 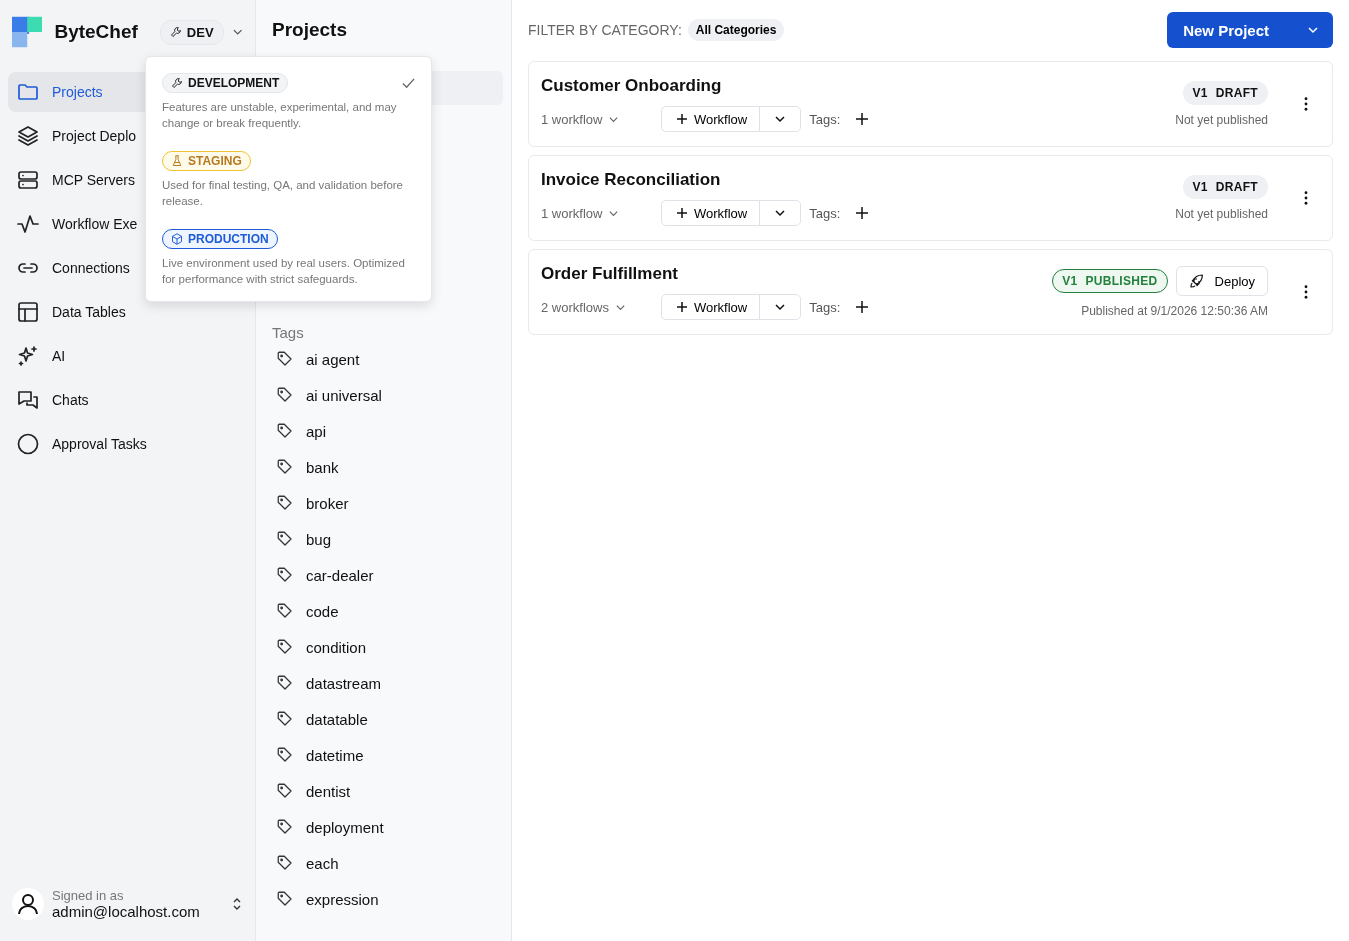 I want to click on tag-item: expression, so click(x=387, y=899).